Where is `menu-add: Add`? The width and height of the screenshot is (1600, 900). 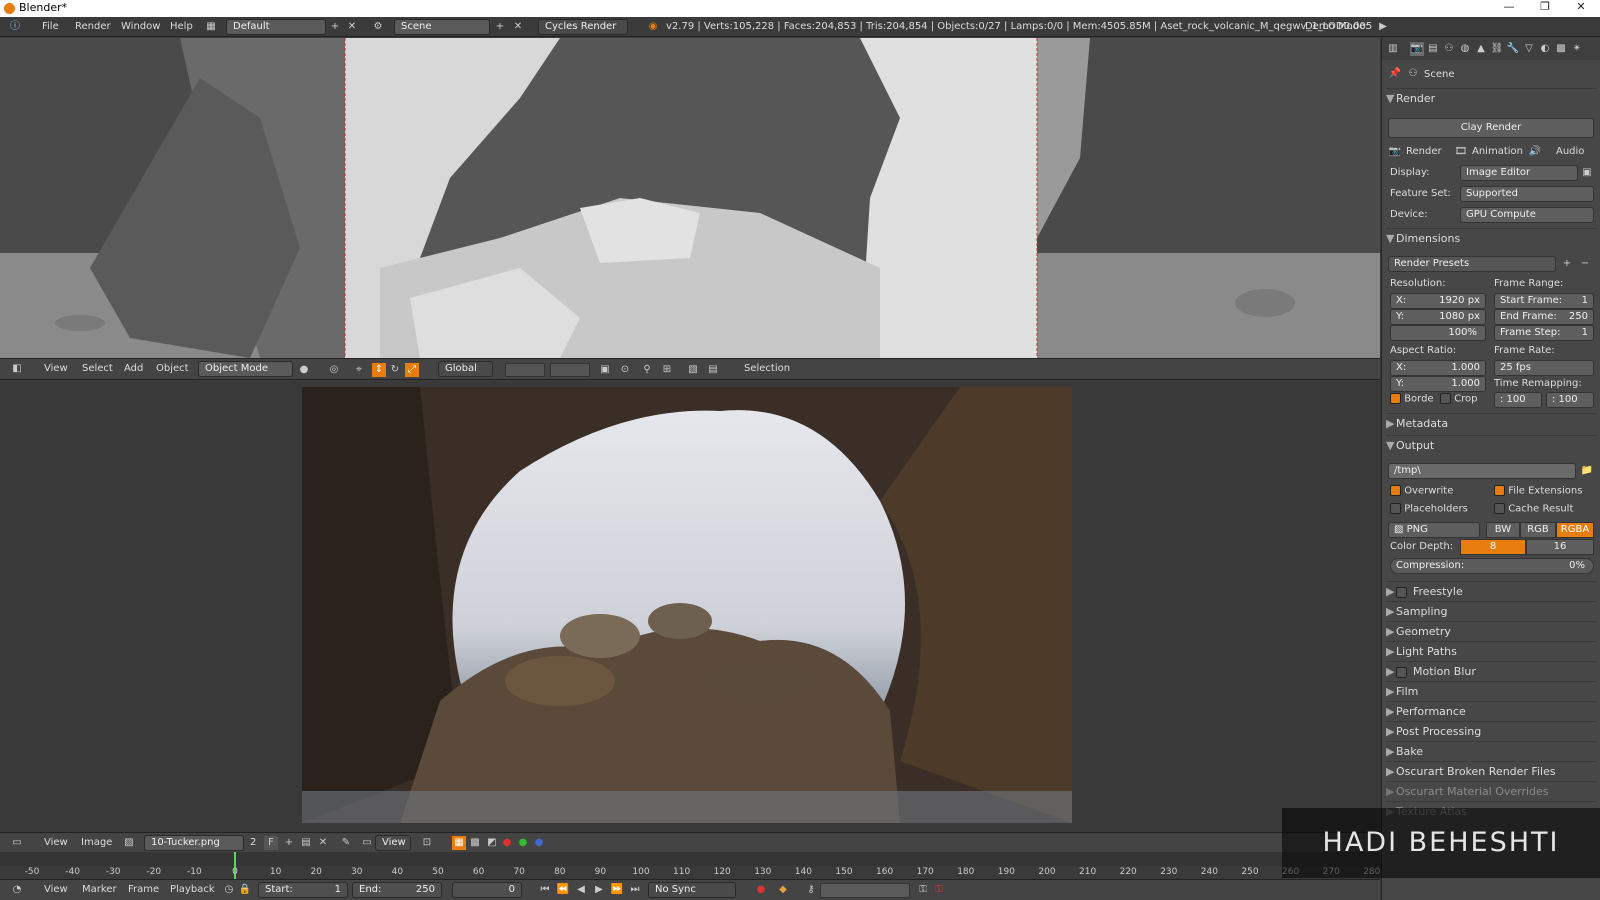 menu-add: Add is located at coordinates (133, 368).